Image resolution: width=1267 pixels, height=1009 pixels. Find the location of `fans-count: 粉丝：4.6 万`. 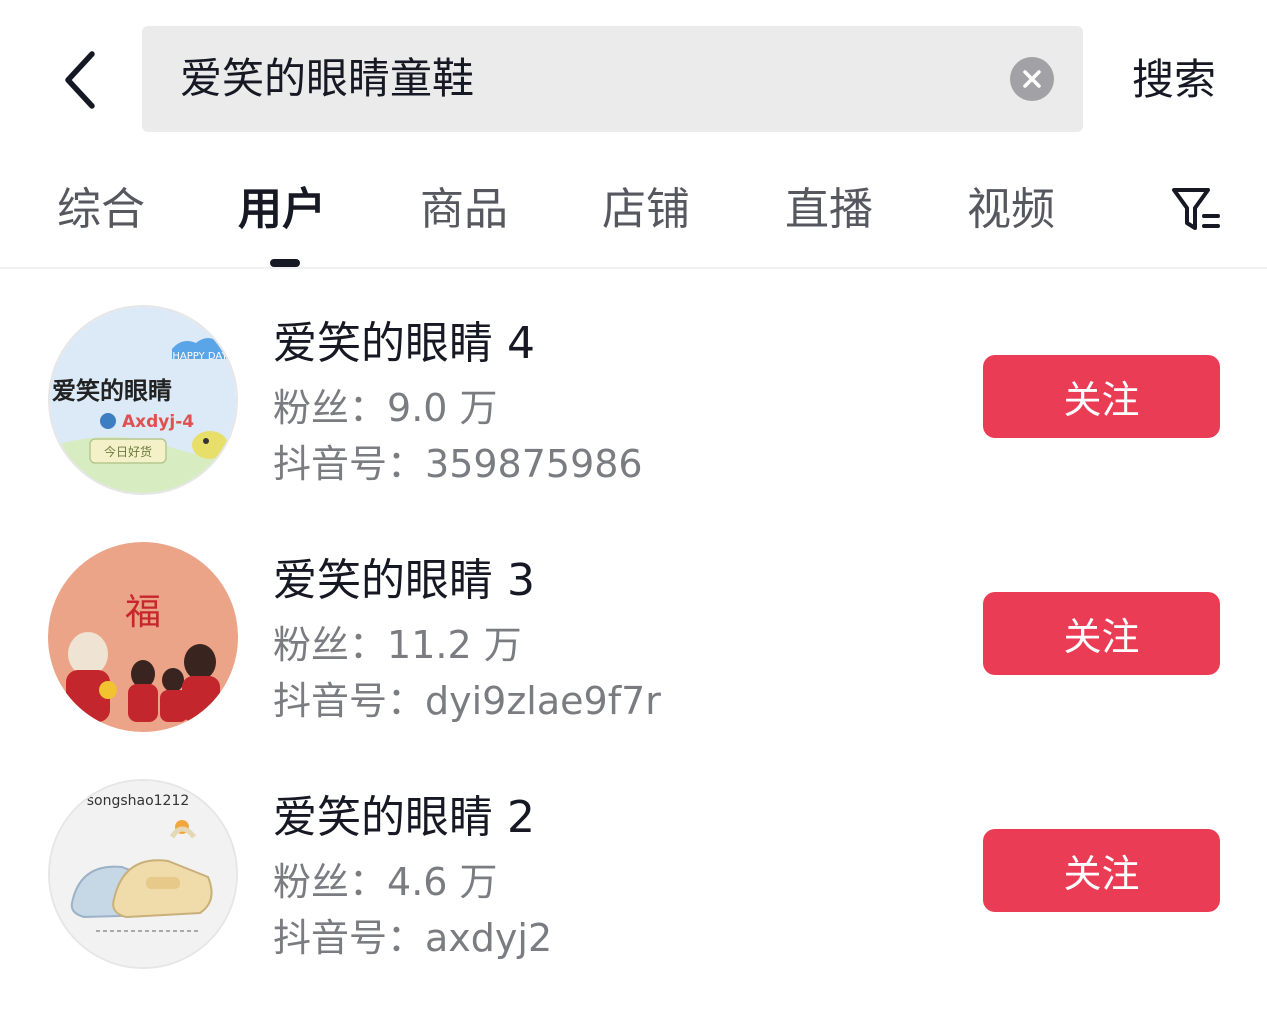

fans-count: 粉丝：4.6 万 is located at coordinates (385, 882).